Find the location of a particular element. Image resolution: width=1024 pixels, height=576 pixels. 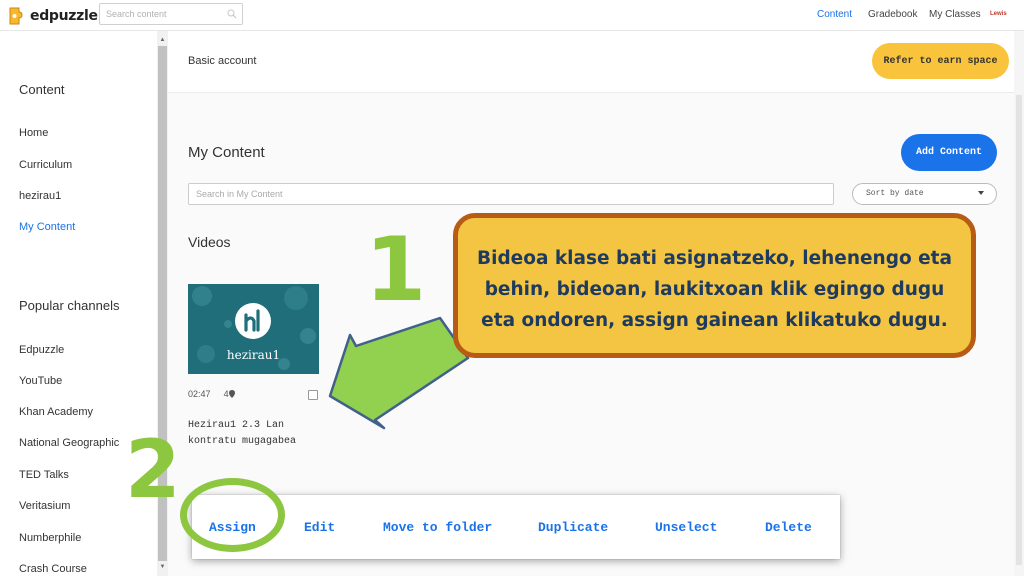

unselect-button: Unselect is located at coordinates (686, 527).